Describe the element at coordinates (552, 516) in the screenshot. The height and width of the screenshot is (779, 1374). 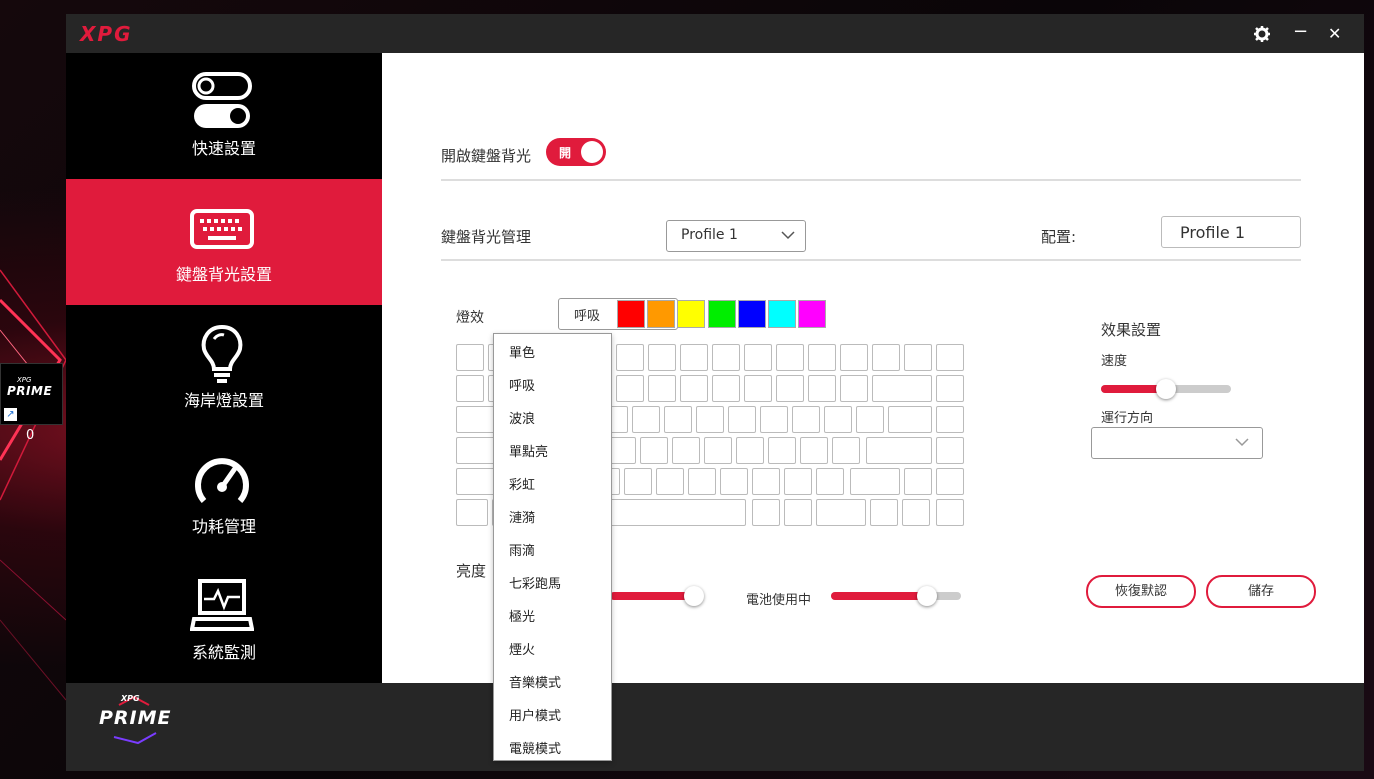
I see `effect-option: 漣漪` at that location.